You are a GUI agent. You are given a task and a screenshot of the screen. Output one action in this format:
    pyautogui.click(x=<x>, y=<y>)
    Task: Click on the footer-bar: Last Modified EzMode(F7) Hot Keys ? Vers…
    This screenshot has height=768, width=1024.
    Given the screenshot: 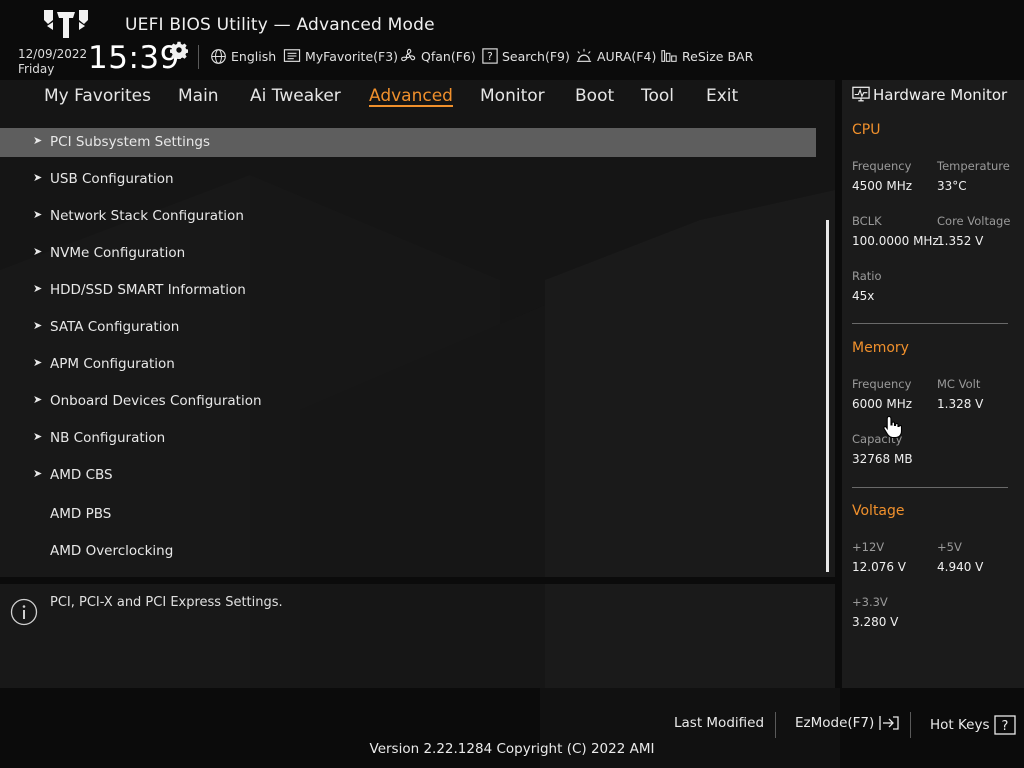 What is the action you would take?
    pyautogui.click(x=512, y=728)
    